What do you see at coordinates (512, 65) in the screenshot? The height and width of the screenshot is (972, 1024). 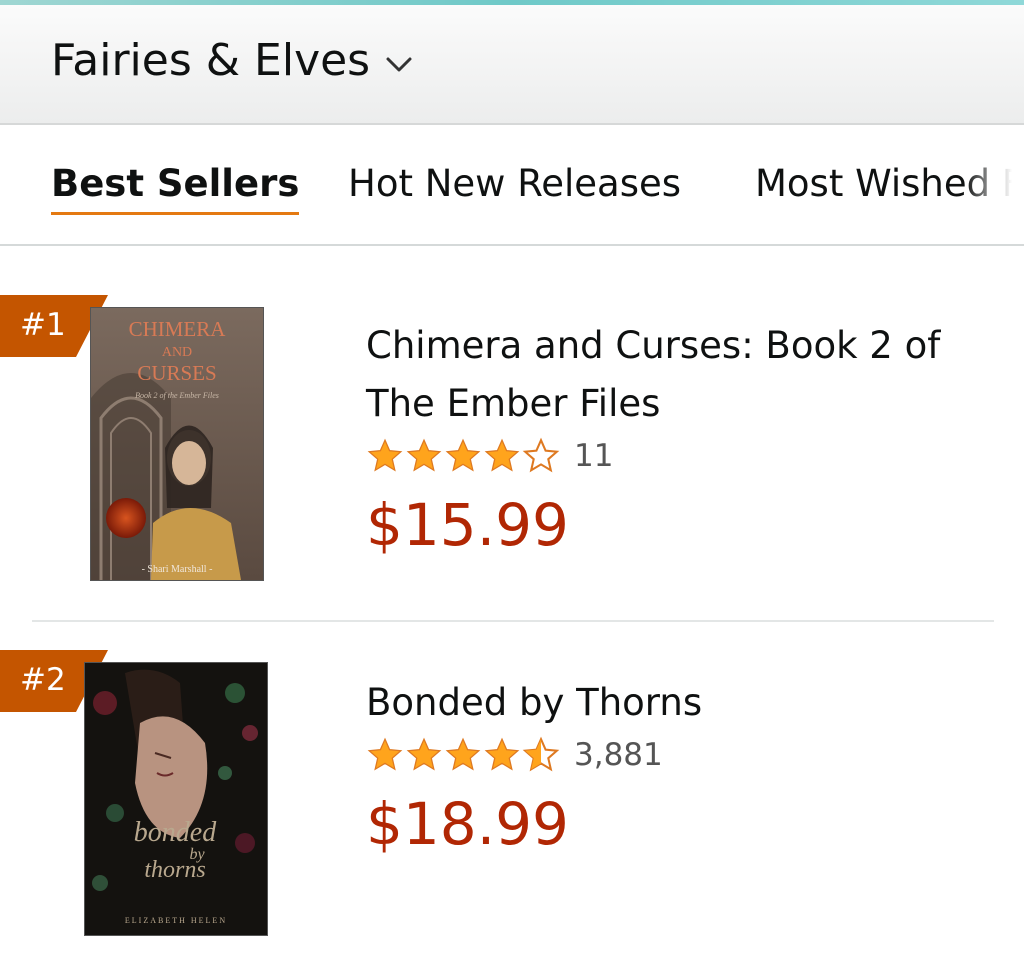 I see `category-header: Fairies & Elves` at bounding box center [512, 65].